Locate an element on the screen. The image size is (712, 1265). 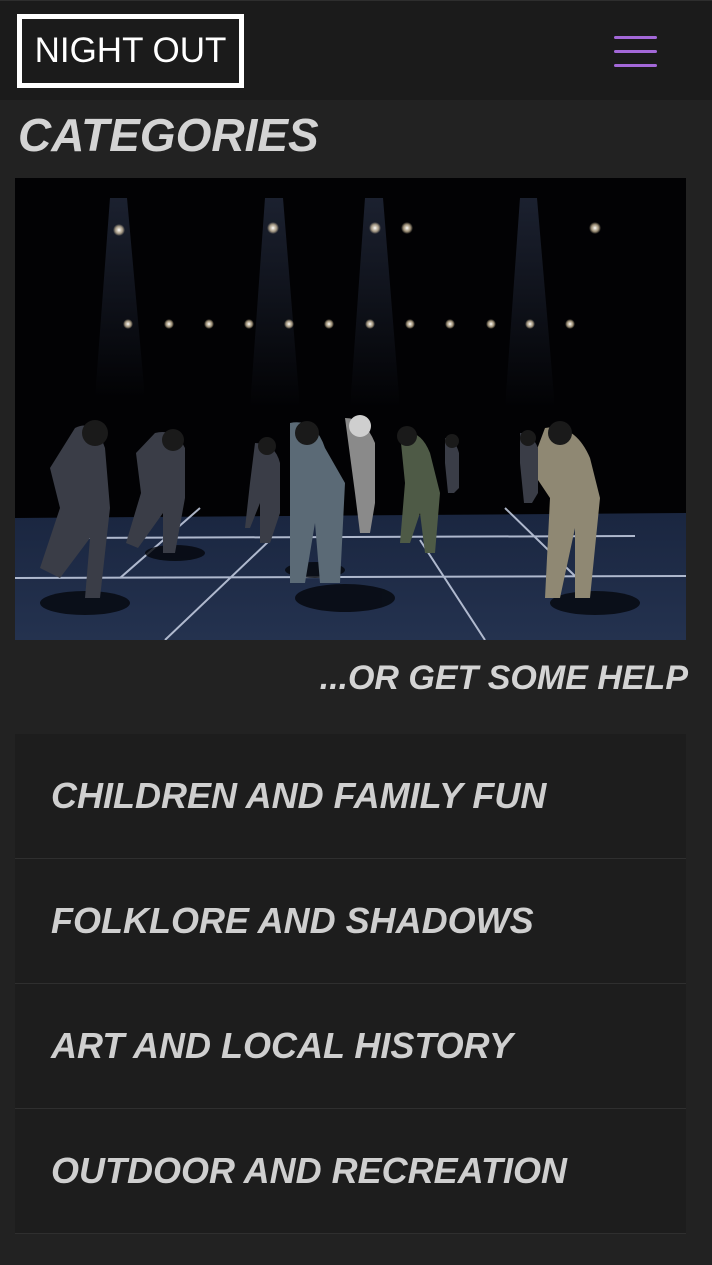
logo-text: NIGHT OUT is located at coordinates (130, 50).